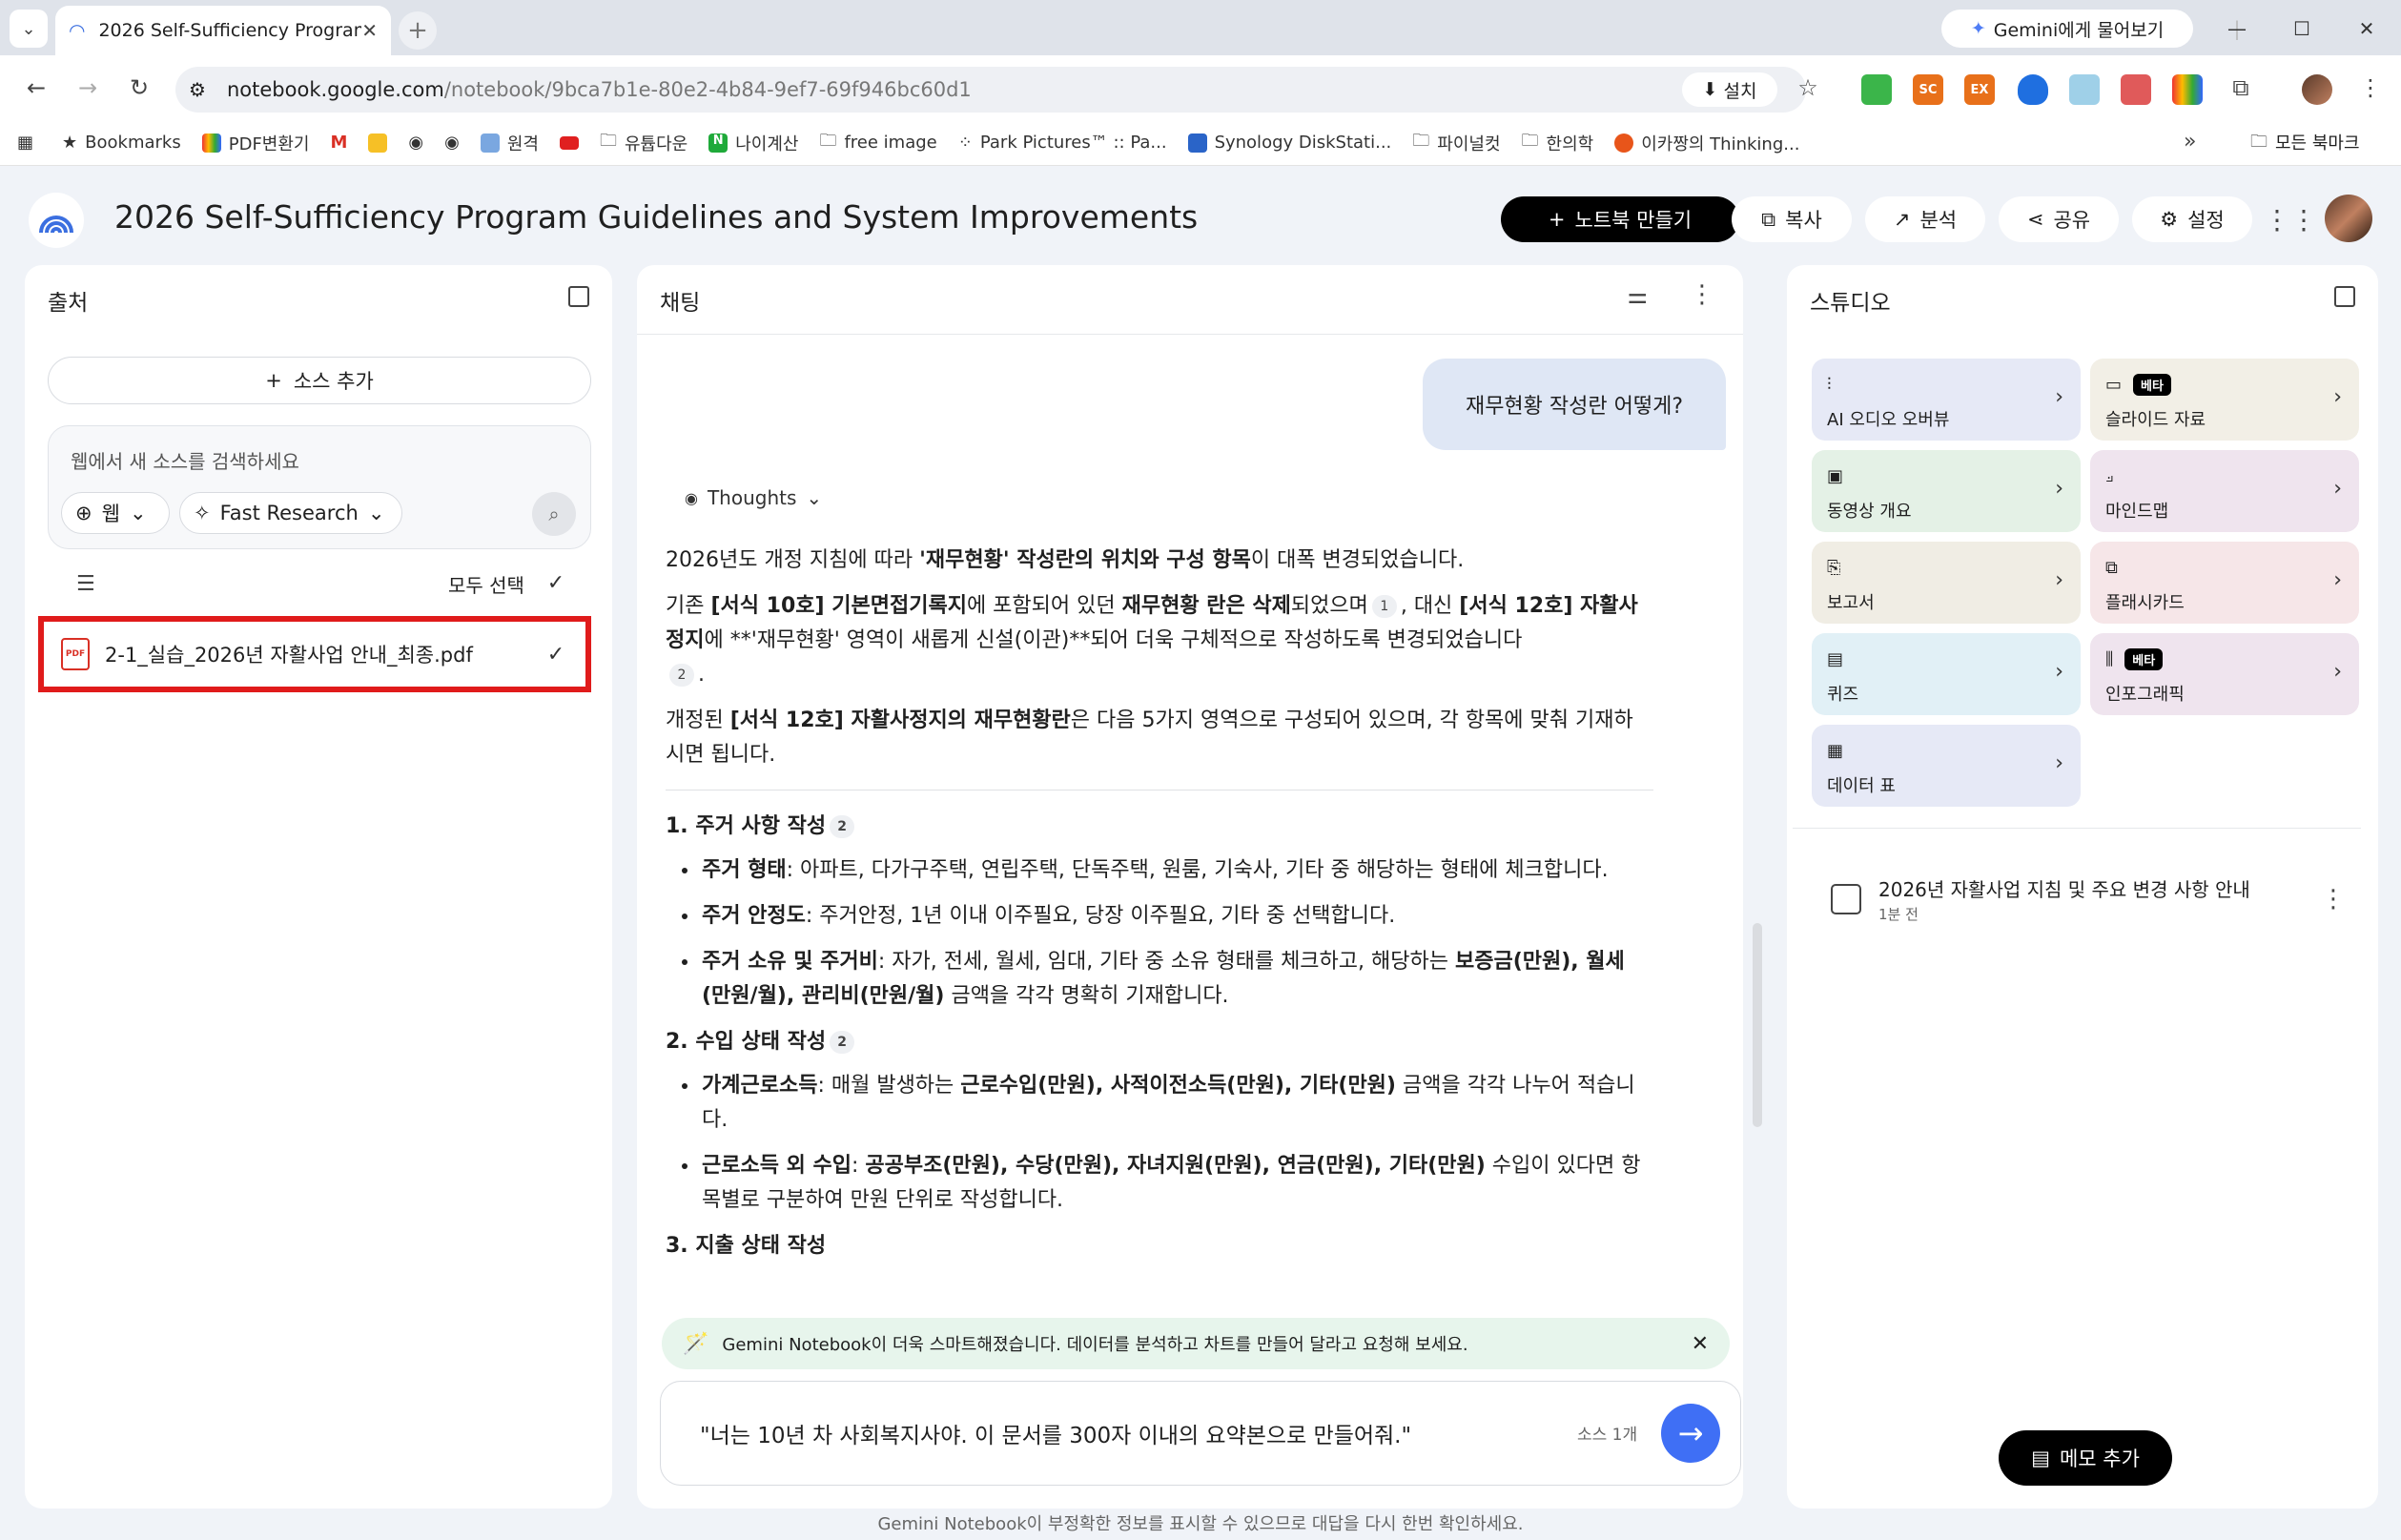  I want to click on section-title: 2. 수입 상태 작성, so click(747, 1042).